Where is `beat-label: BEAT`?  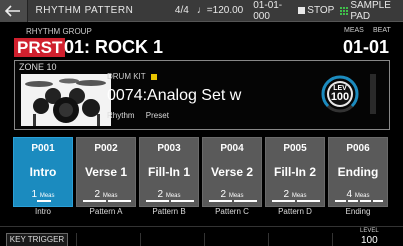 beat-label: BEAT is located at coordinates (382, 30).